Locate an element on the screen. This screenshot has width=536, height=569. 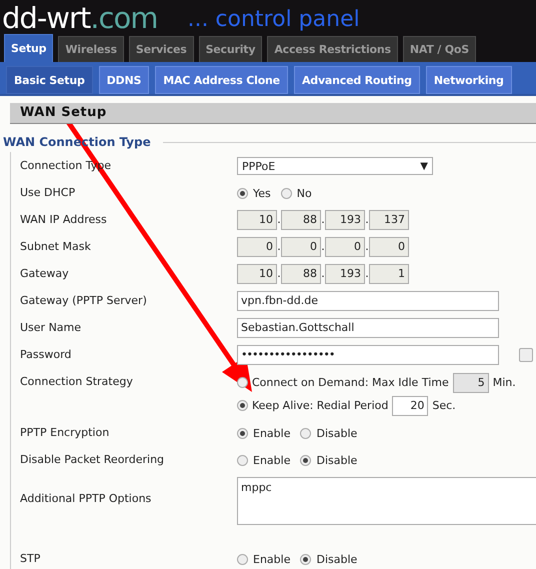
field-label: Subnet Mask is located at coordinates (55, 247).